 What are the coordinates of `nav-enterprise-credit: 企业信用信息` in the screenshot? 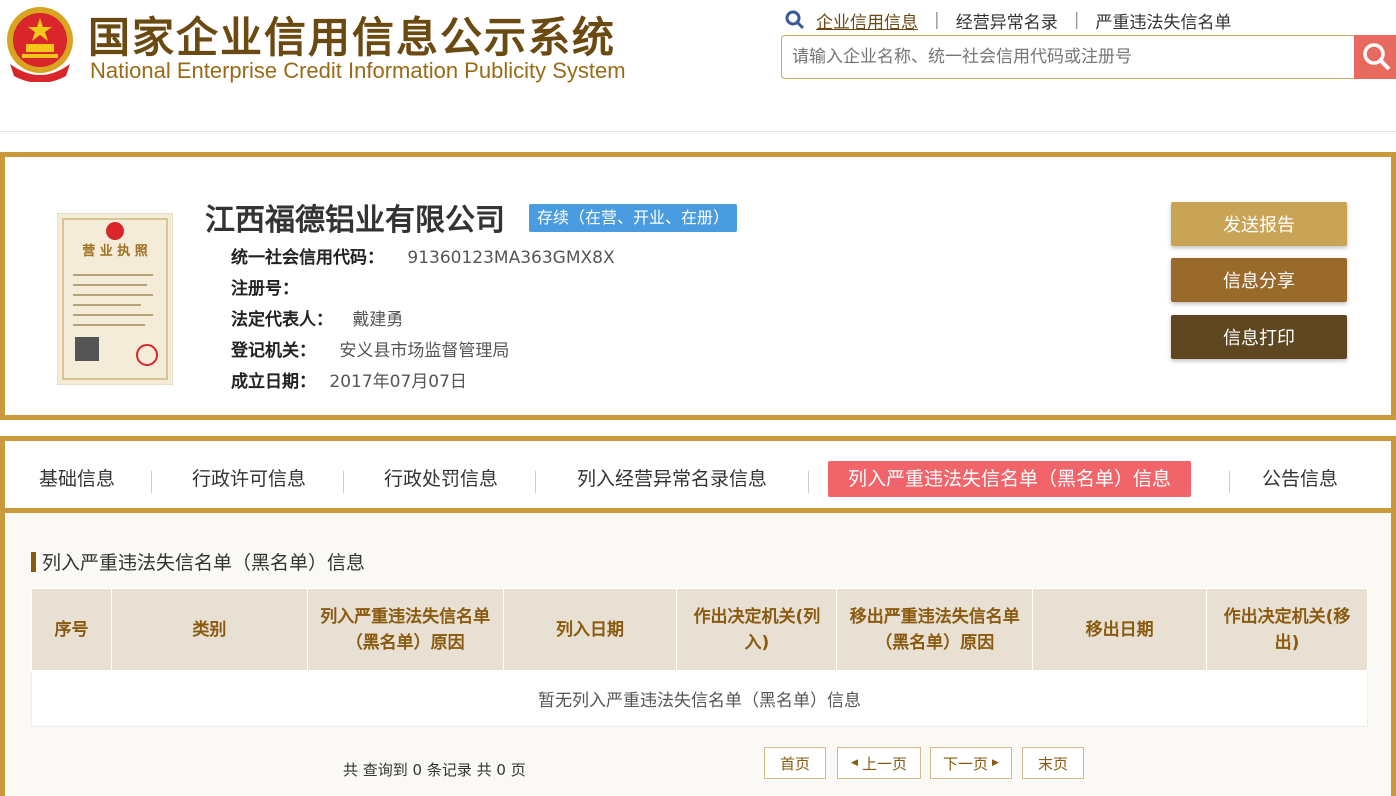 It's located at (867, 20).